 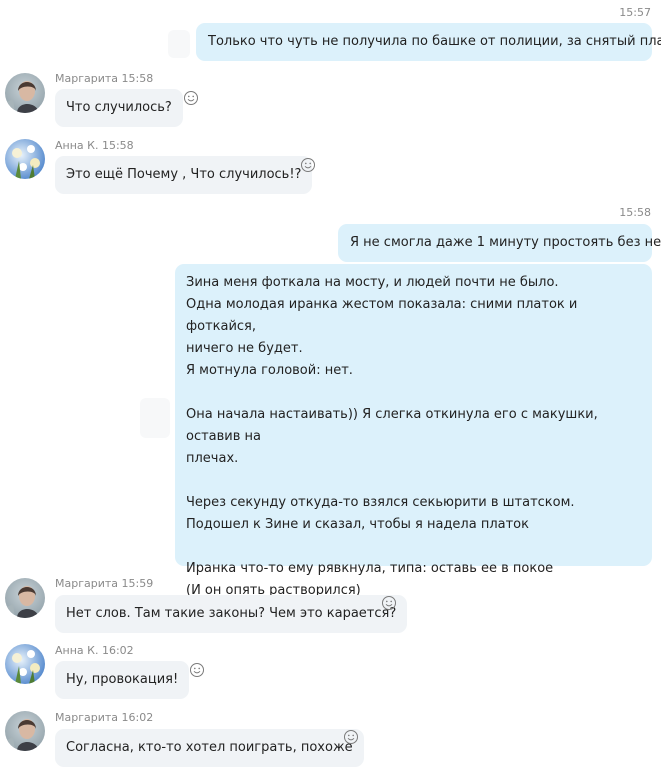 What do you see at coordinates (635, 12) in the screenshot?
I see `message-time: 15:57` at bounding box center [635, 12].